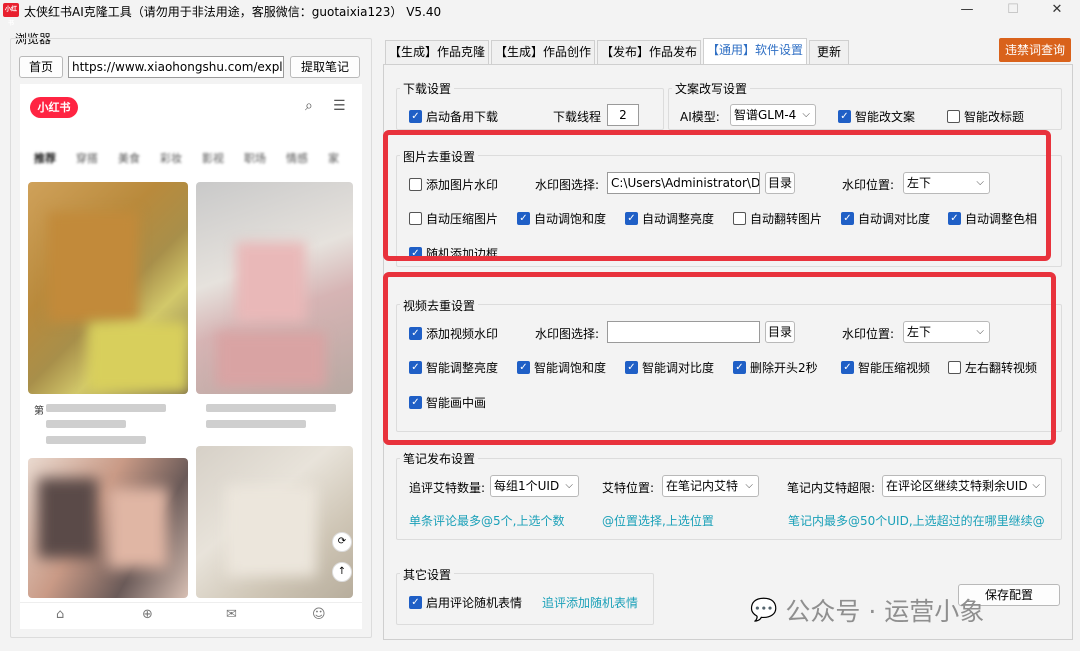  I want to click on home-nav-icon: ⌂, so click(60, 614).